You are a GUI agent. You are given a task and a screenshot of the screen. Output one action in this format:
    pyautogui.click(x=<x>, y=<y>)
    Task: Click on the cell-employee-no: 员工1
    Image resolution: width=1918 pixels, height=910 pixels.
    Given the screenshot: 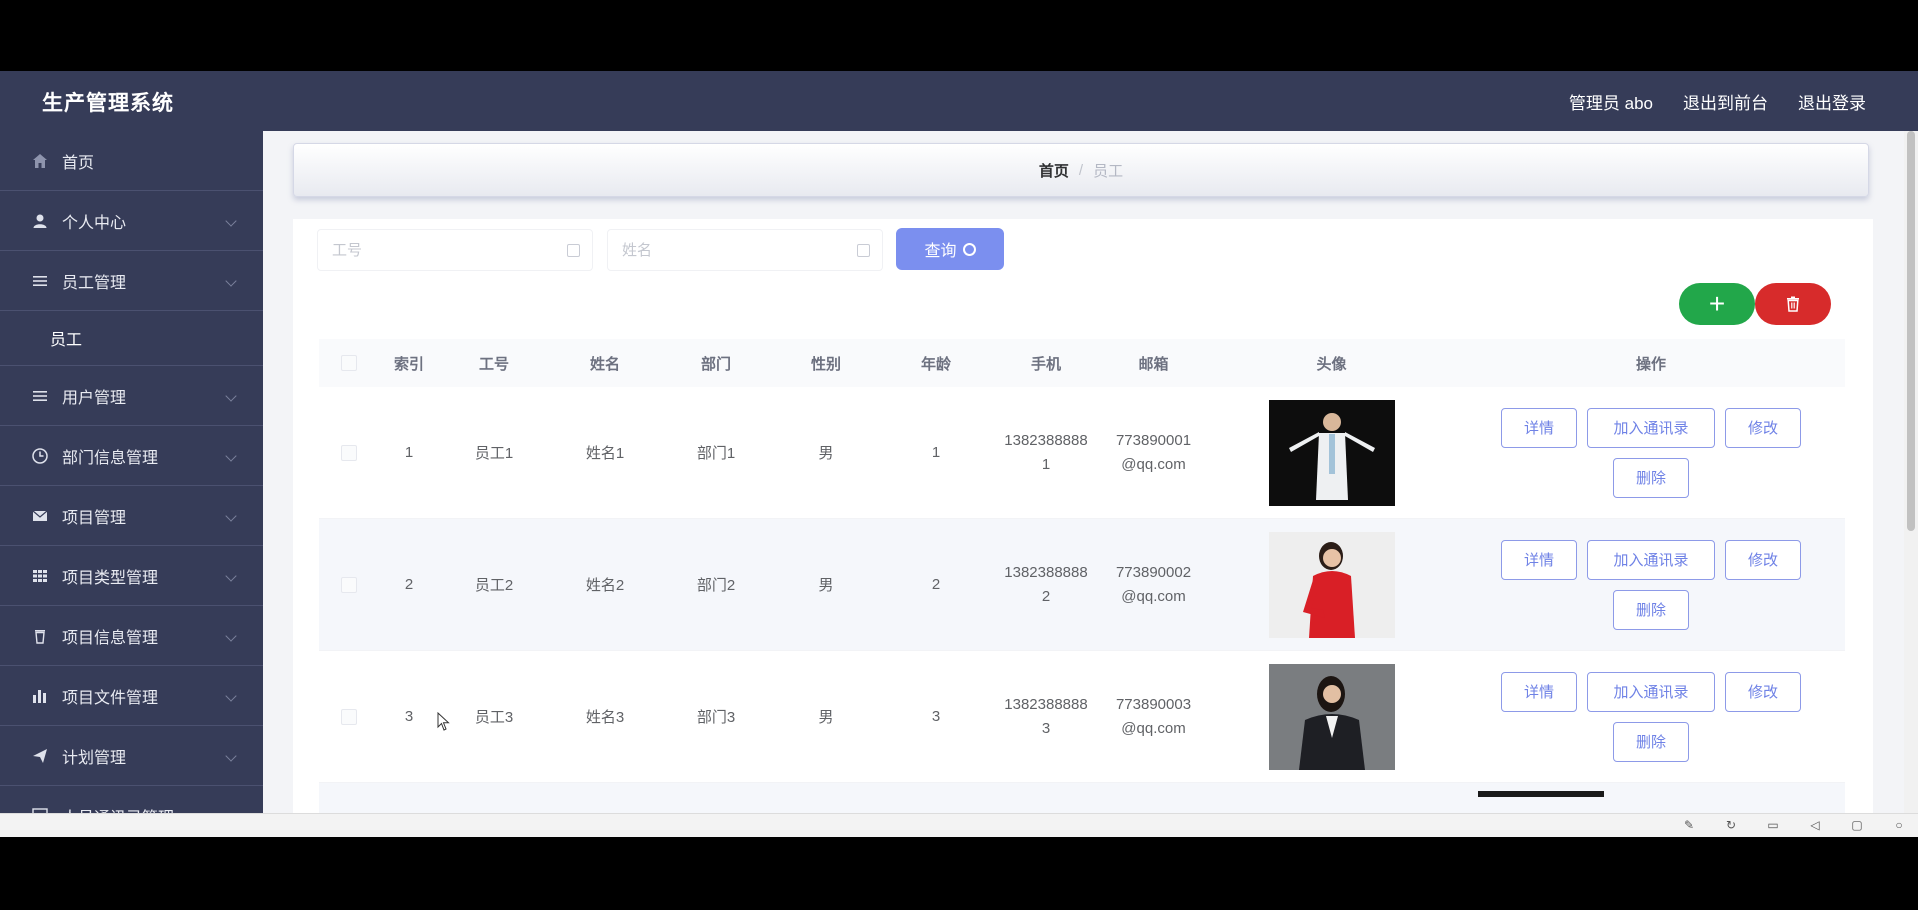 What is the action you would take?
    pyautogui.click(x=494, y=453)
    